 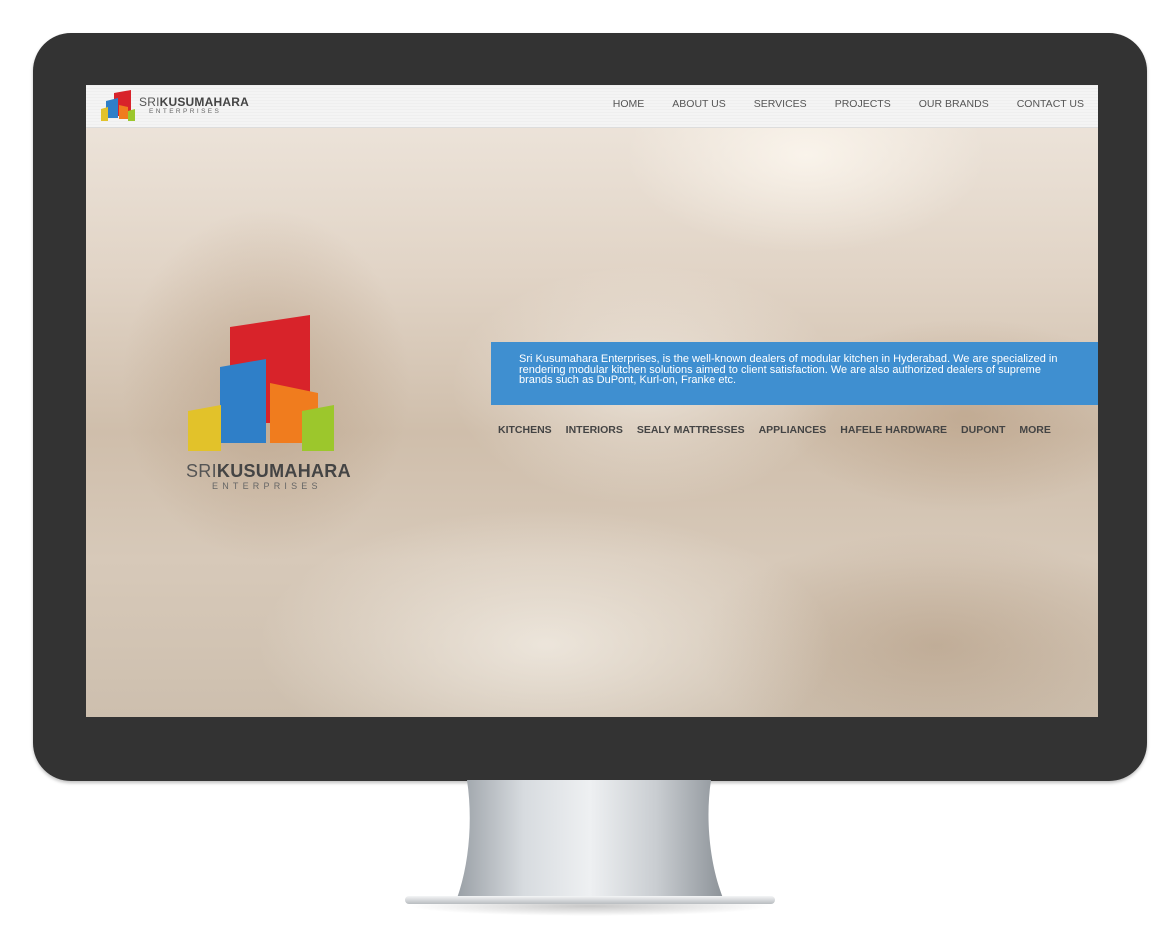 I want to click on brand-prefix: SRI, so click(x=149, y=102).